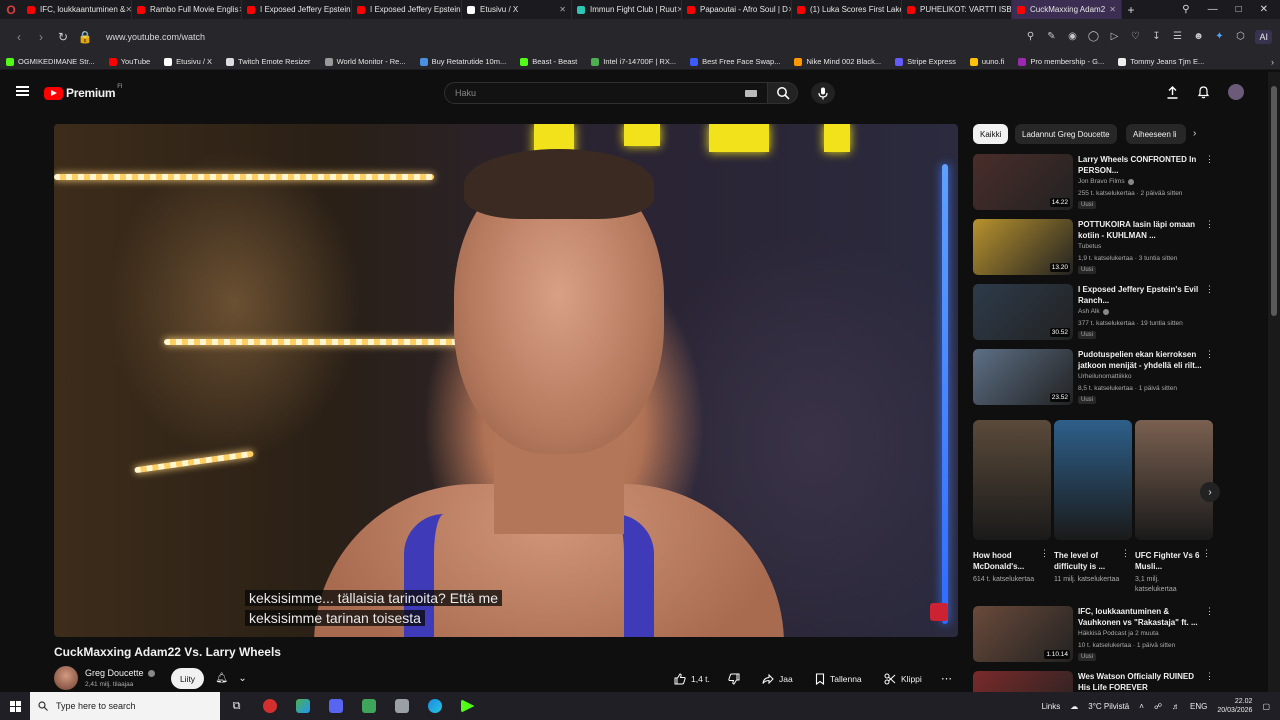  I want to click on filter-chip: Ladannut Greg Doucette, so click(1066, 134).